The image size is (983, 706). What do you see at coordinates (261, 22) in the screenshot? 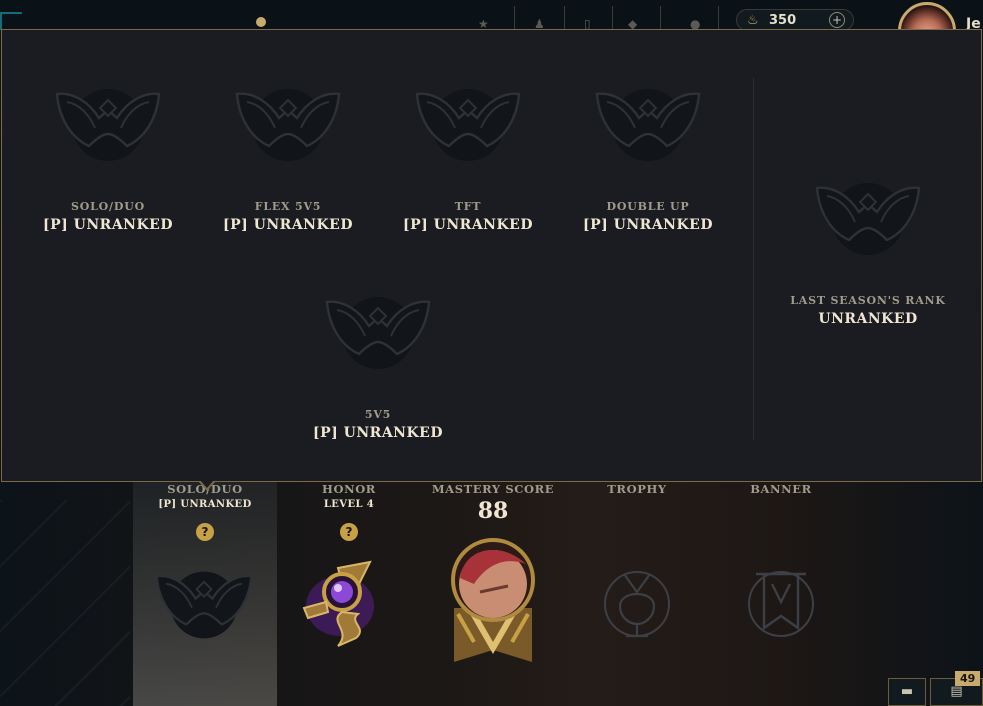
I see `notification-dot-icon` at bounding box center [261, 22].